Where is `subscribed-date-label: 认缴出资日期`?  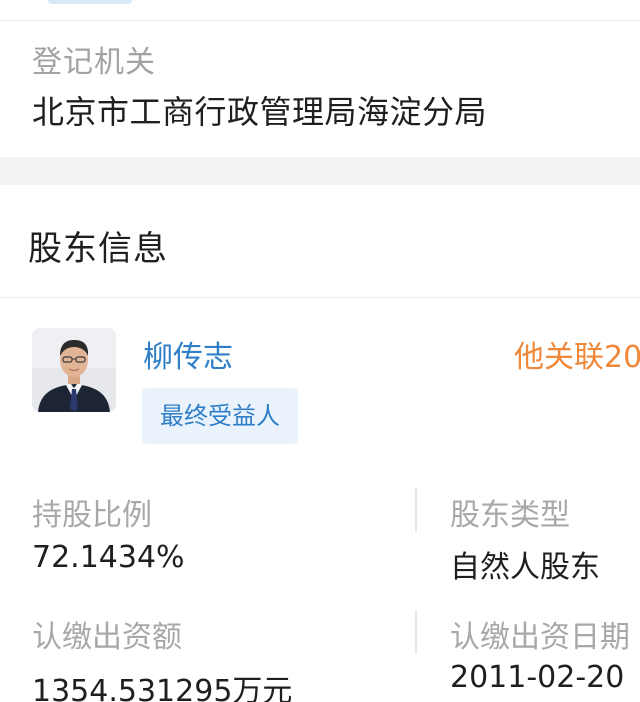 subscribed-date-label: 认缴出资日期 is located at coordinates (540, 637).